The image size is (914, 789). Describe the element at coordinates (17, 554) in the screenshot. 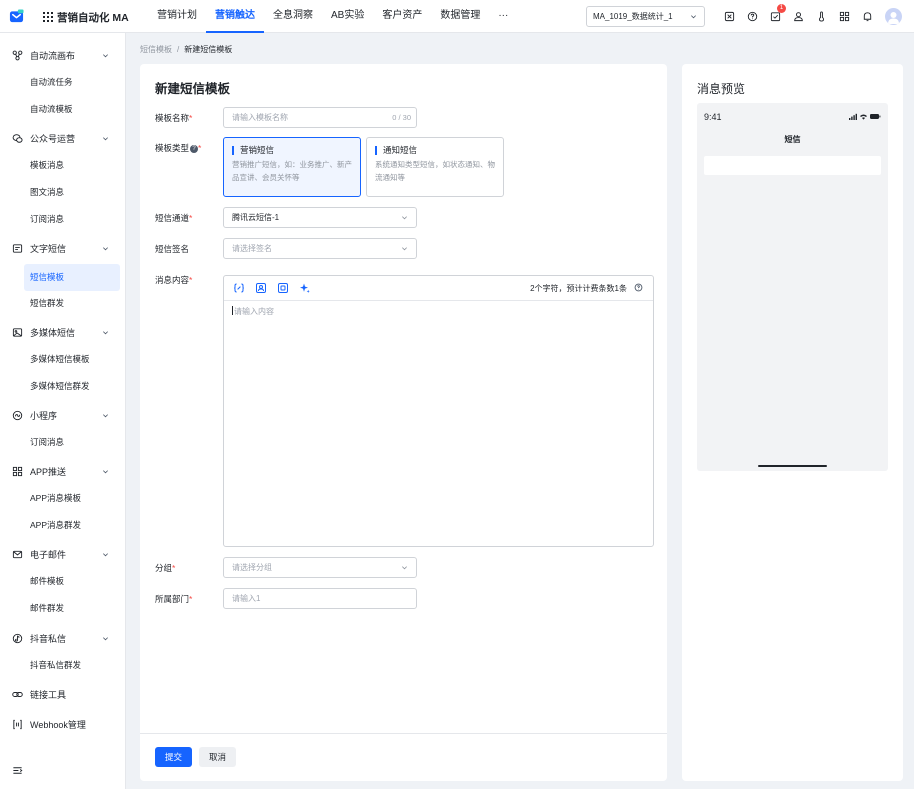

I see `mail-icon` at that location.